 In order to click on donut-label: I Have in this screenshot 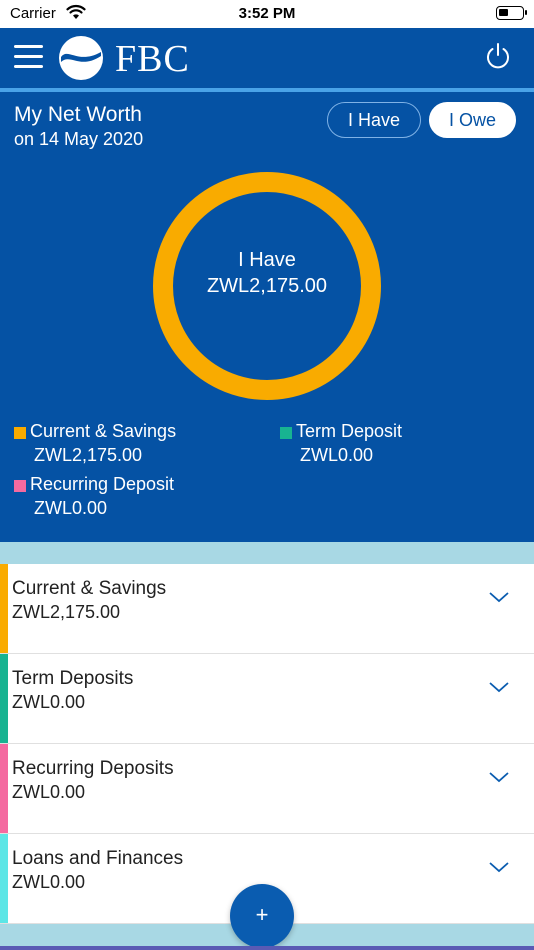, I will do `click(267, 260)`.